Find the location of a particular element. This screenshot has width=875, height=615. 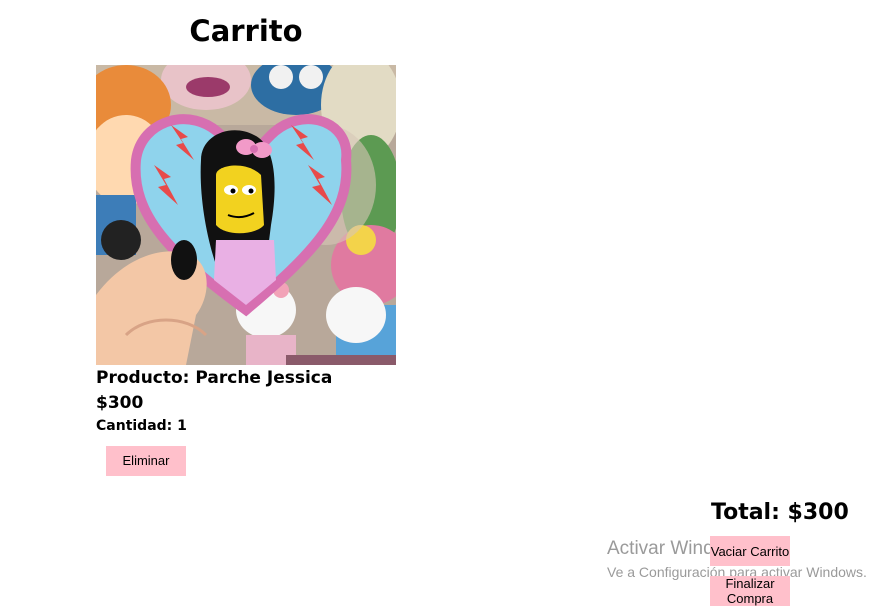

empty-cart-button: Vaciar Carrito is located at coordinates (750, 551).